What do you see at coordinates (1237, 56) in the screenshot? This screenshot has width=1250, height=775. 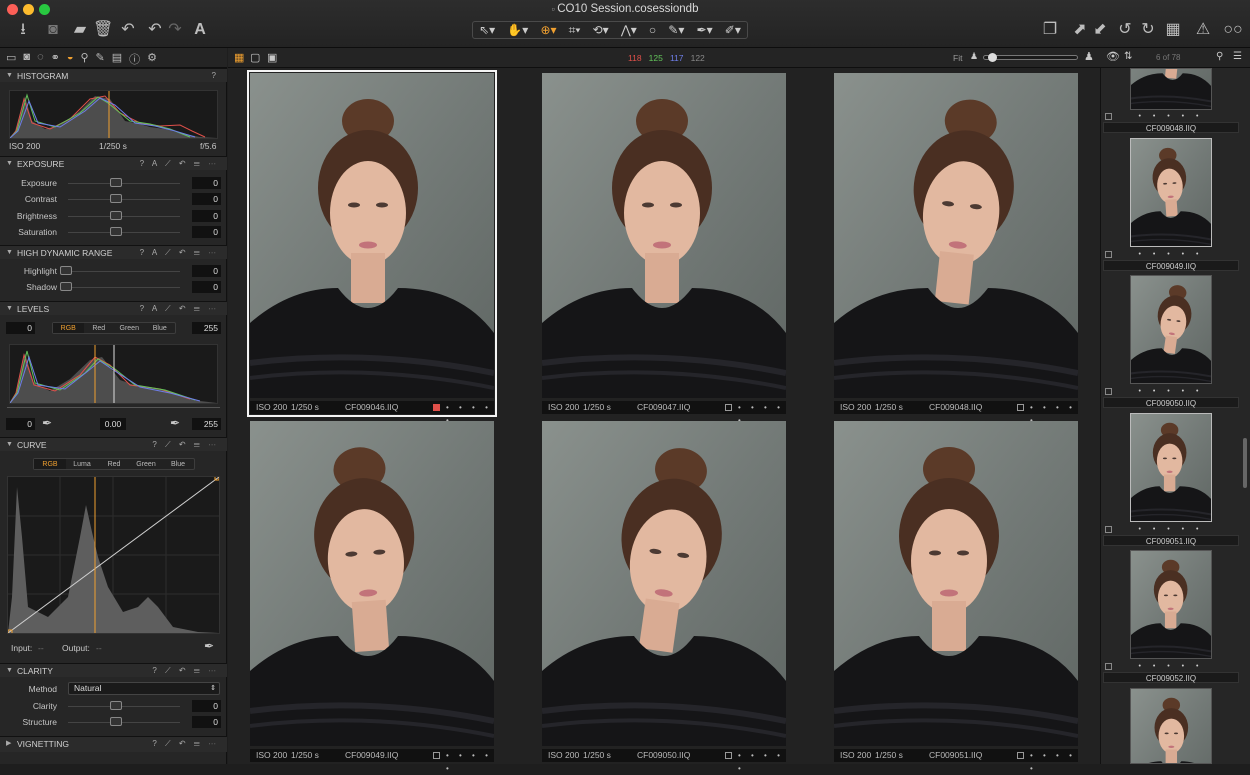 I see `filter-icon: ☰` at bounding box center [1237, 56].